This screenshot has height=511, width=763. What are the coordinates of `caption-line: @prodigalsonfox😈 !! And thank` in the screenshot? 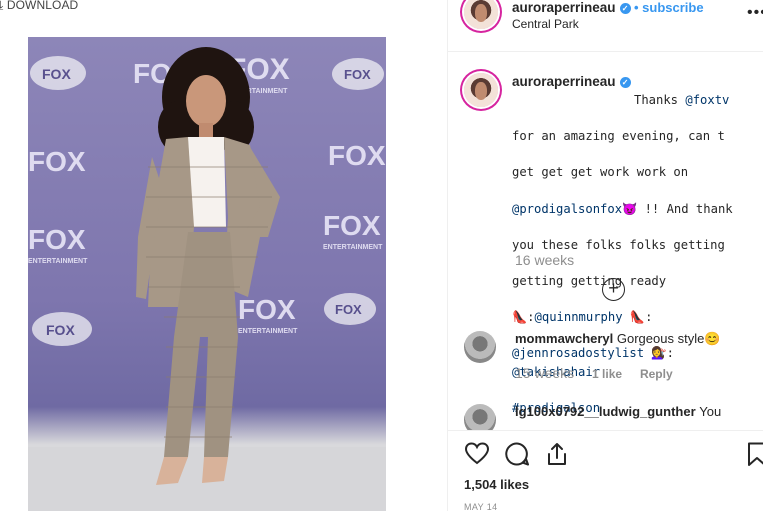 It's located at (622, 208).